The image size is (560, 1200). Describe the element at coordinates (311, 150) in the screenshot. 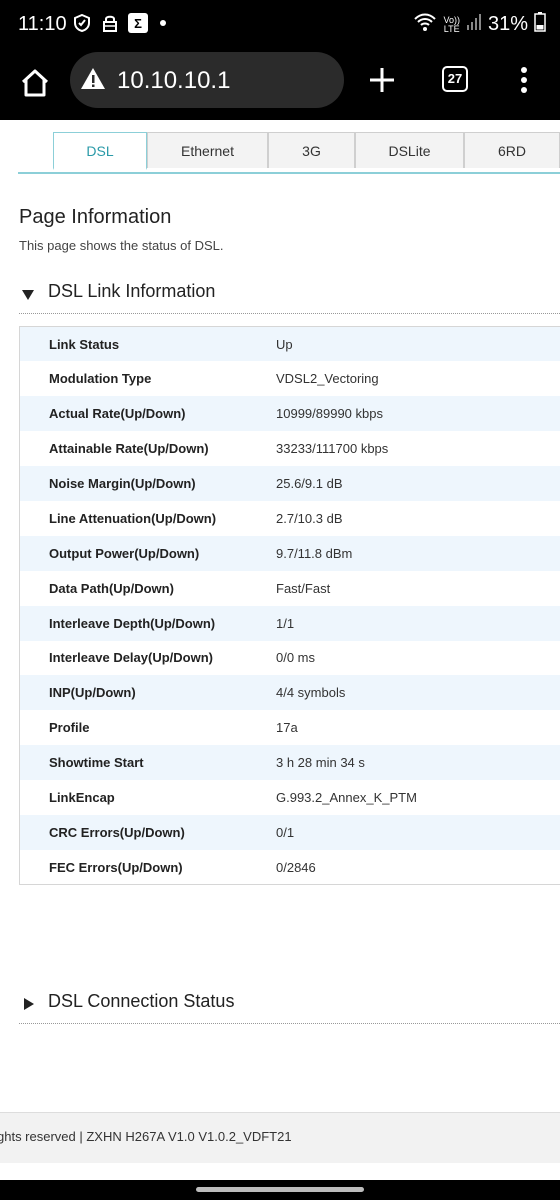

I see `tab-3g: 3G` at that location.